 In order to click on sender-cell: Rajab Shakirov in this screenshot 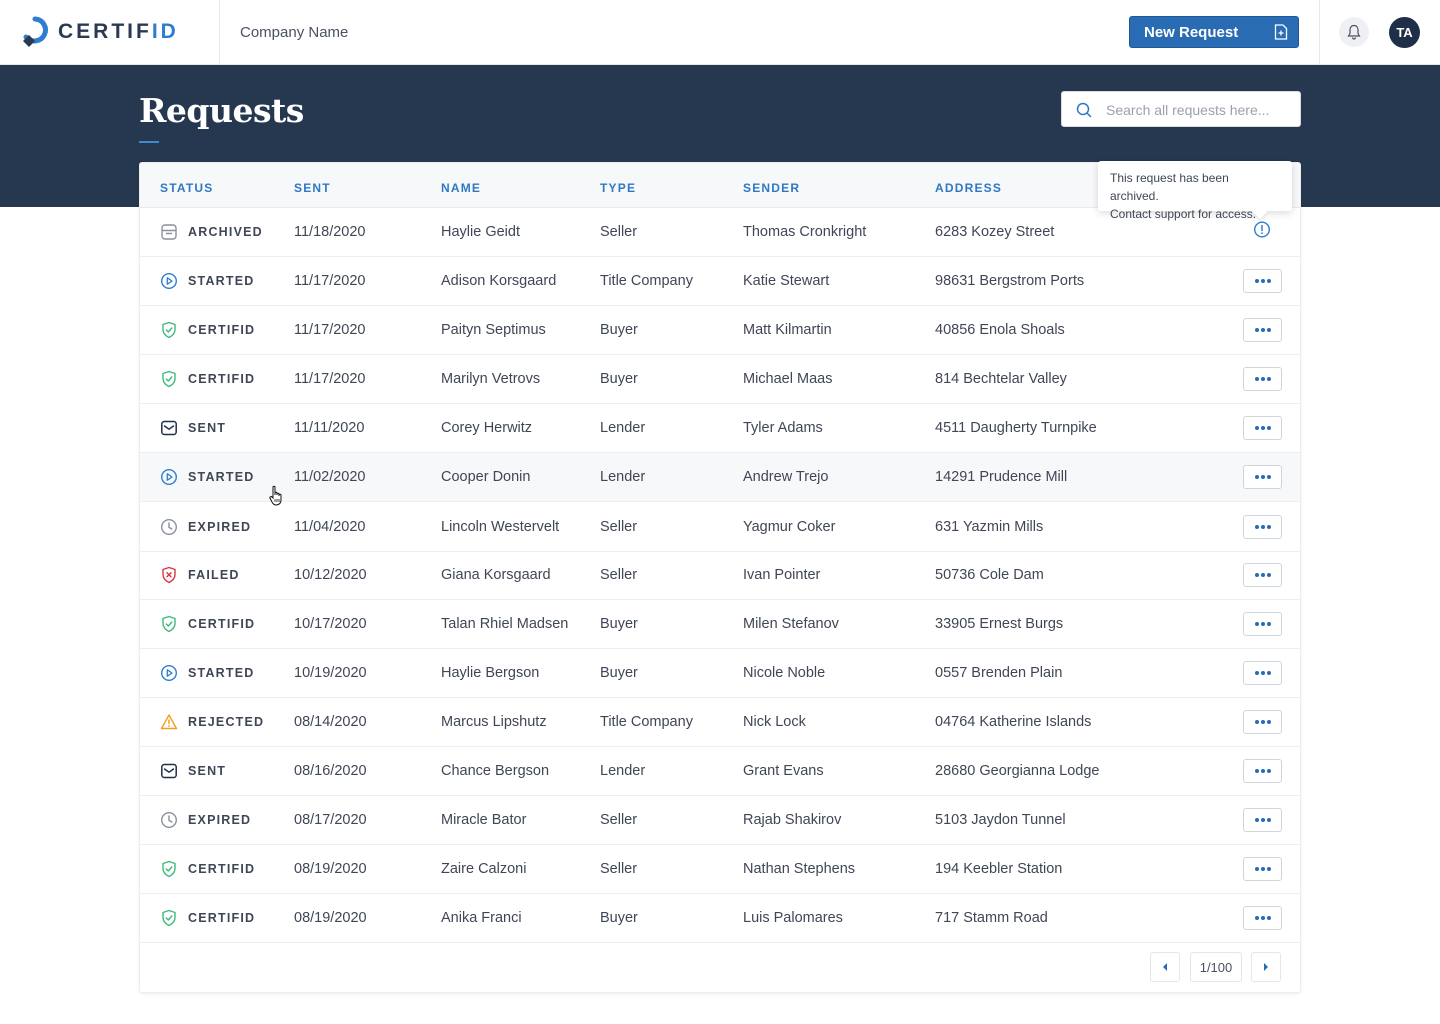, I will do `click(792, 820)`.